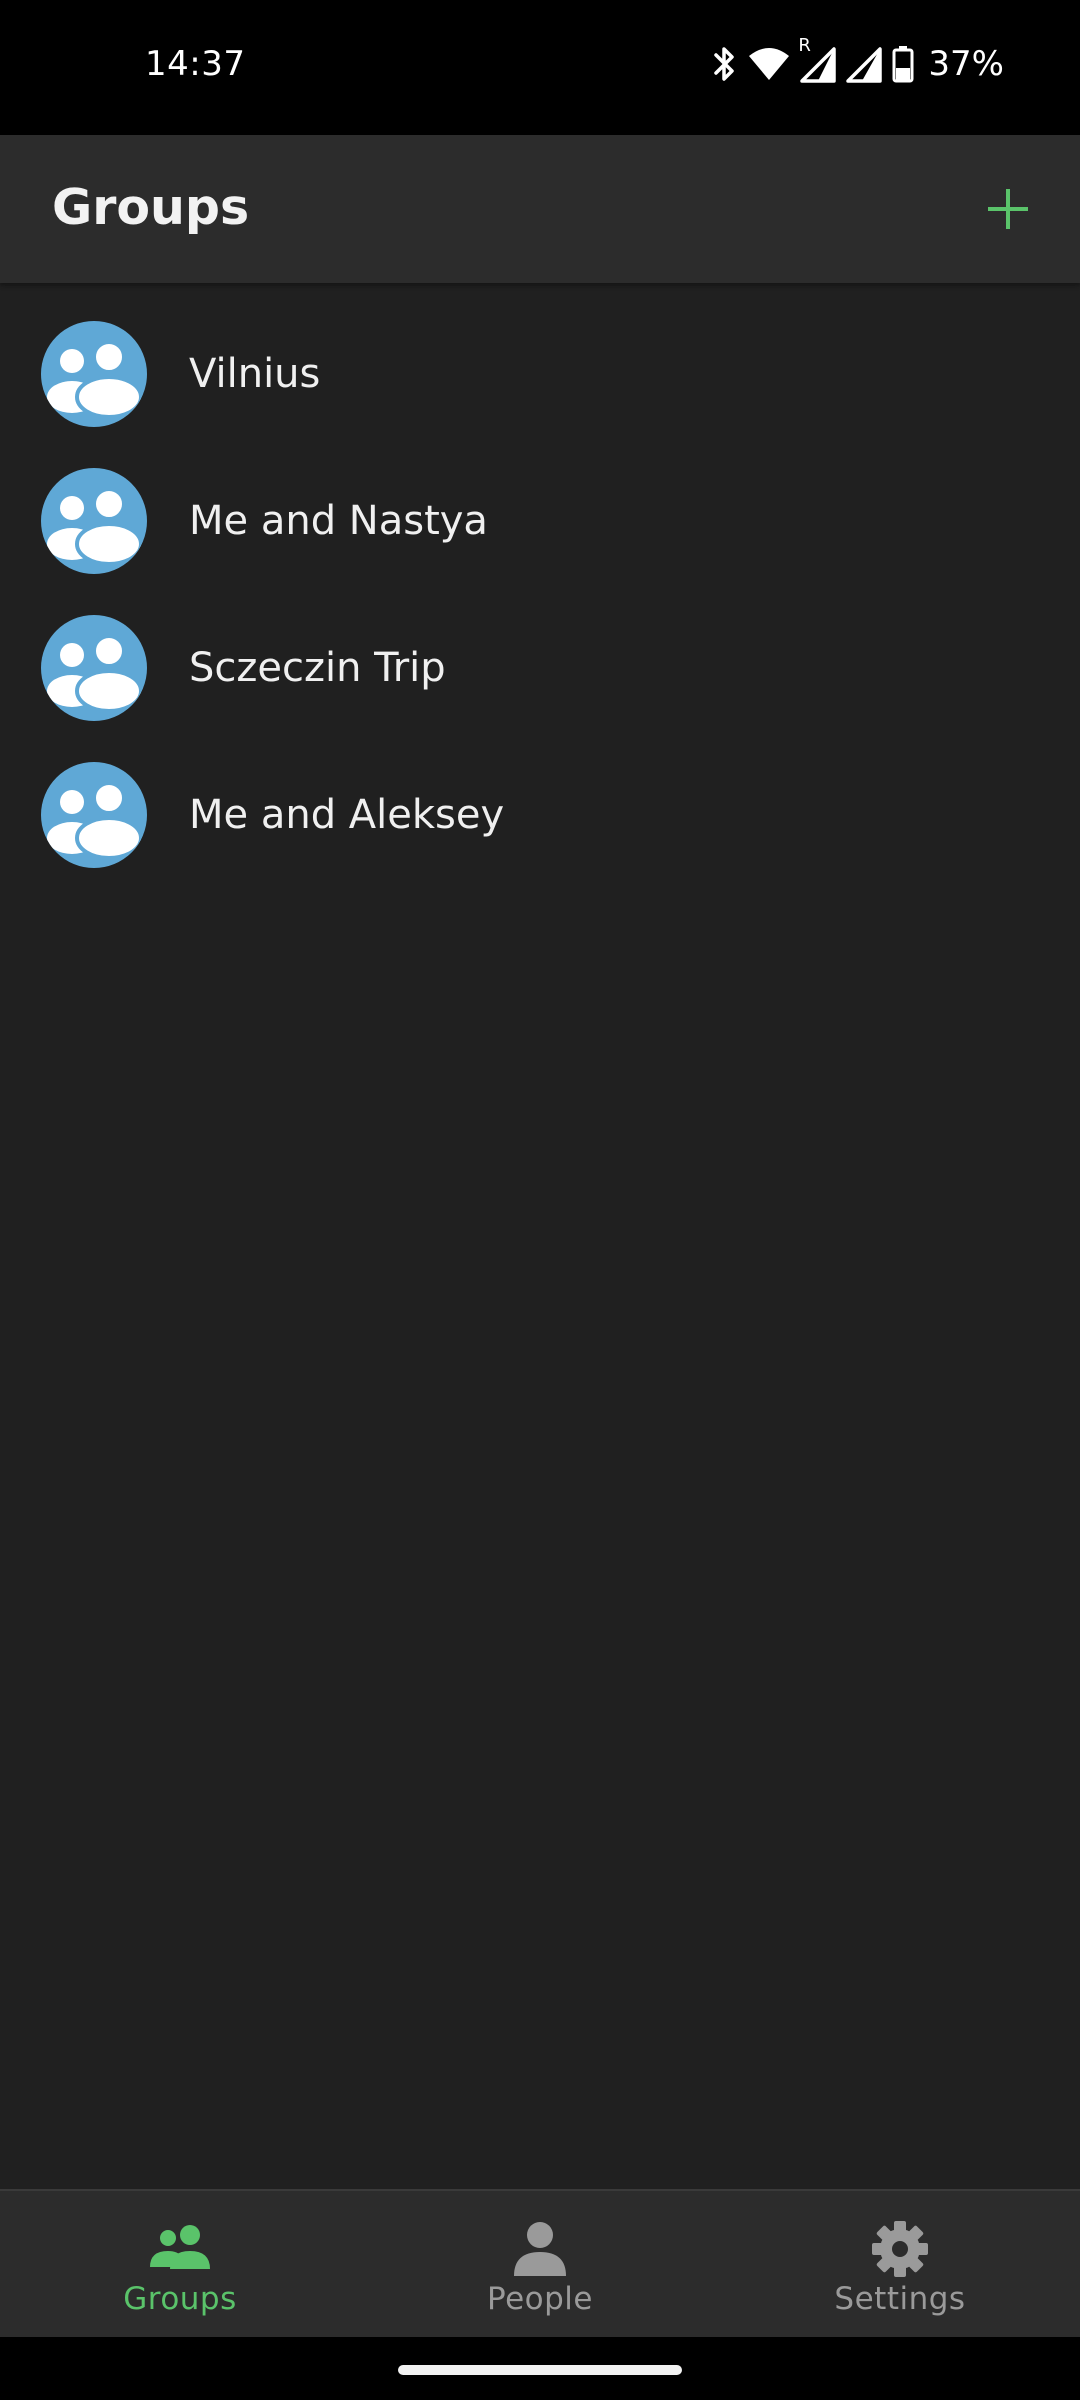  Describe the element at coordinates (180, 2299) in the screenshot. I see `nav-label: Groups` at that location.